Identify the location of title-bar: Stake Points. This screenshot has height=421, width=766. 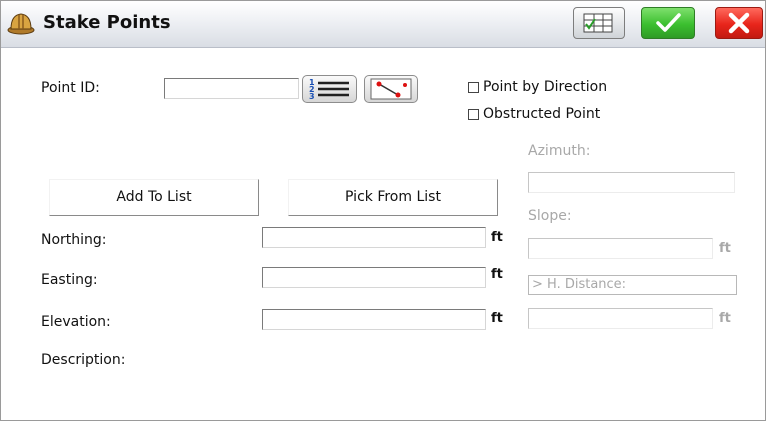
(383, 24).